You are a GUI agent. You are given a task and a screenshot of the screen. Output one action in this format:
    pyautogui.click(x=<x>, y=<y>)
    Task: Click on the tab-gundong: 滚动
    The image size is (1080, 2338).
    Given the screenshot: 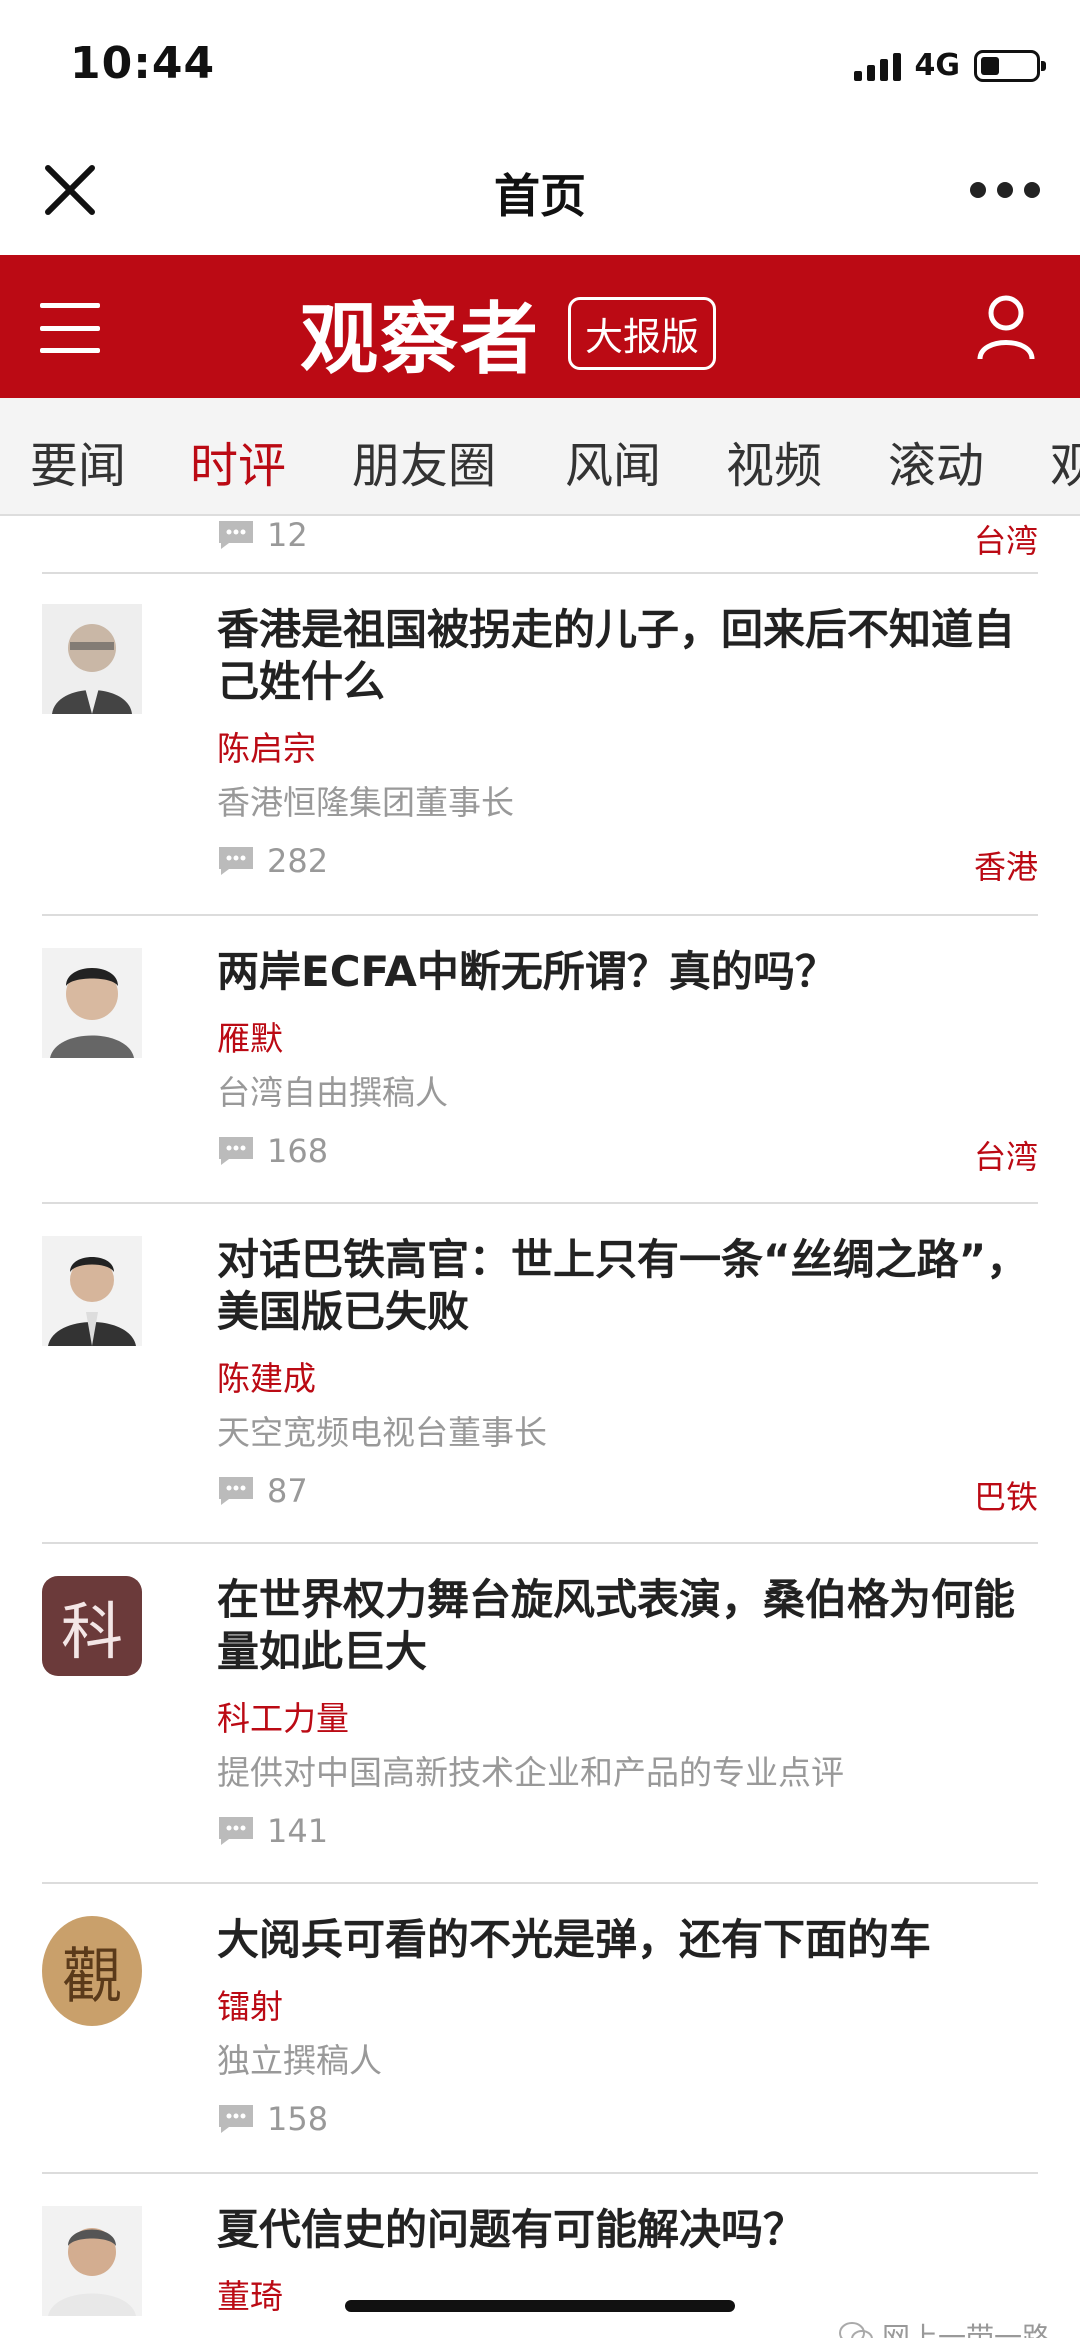 What is the action you would take?
    pyautogui.click(x=936, y=461)
    